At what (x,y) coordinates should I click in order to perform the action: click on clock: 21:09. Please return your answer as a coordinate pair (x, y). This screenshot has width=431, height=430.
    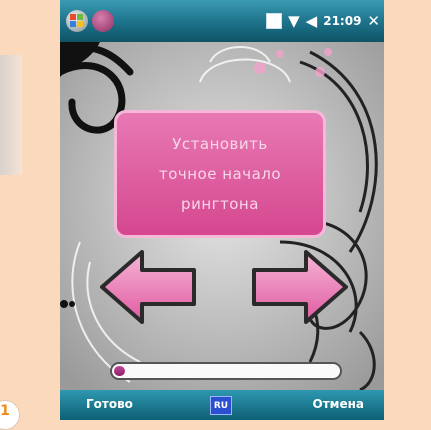
    Looking at the image, I should click on (342, 21).